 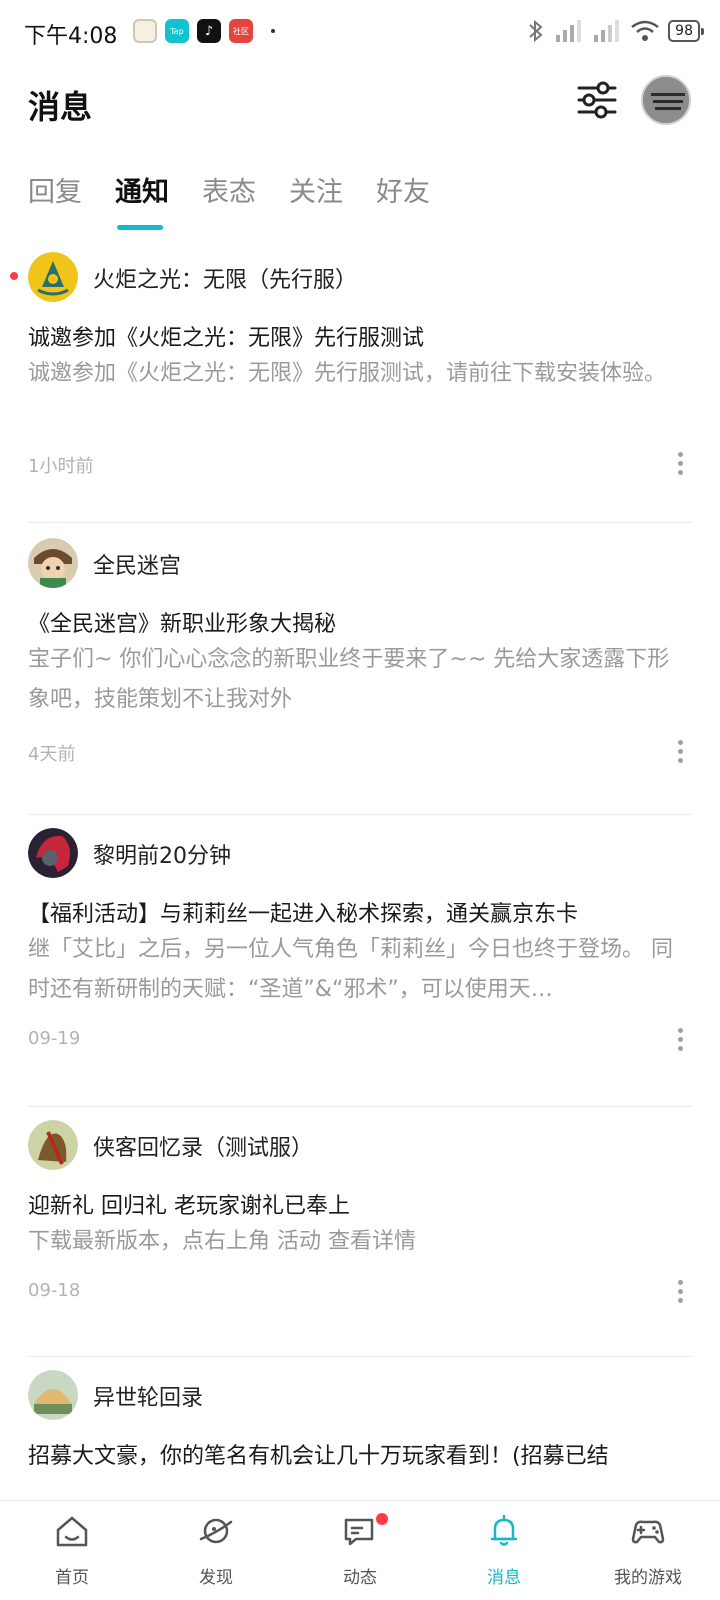 What do you see at coordinates (137, 566) in the screenshot?
I see `sender-name: 全民迷宫` at bounding box center [137, 566].